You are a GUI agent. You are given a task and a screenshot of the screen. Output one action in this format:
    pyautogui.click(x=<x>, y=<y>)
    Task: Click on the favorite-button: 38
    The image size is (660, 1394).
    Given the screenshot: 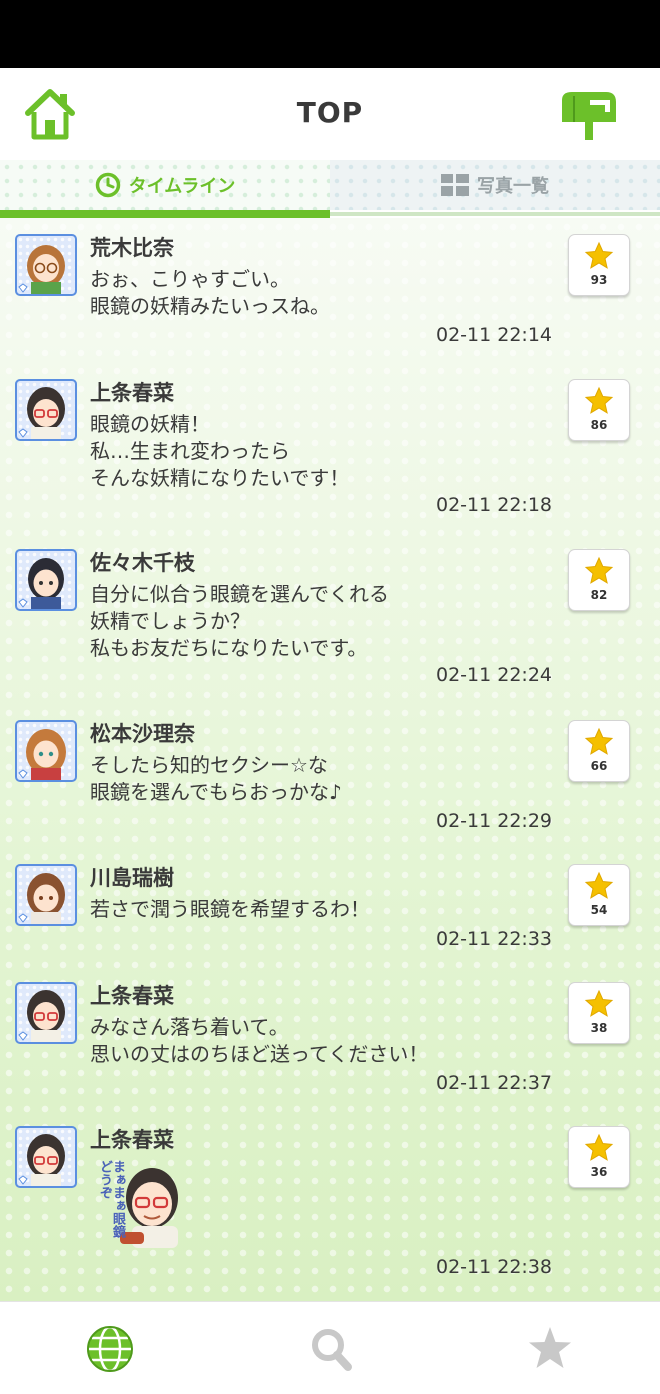 What is the action you would take?
    pyautogui.click(x=599, y=1013)
    